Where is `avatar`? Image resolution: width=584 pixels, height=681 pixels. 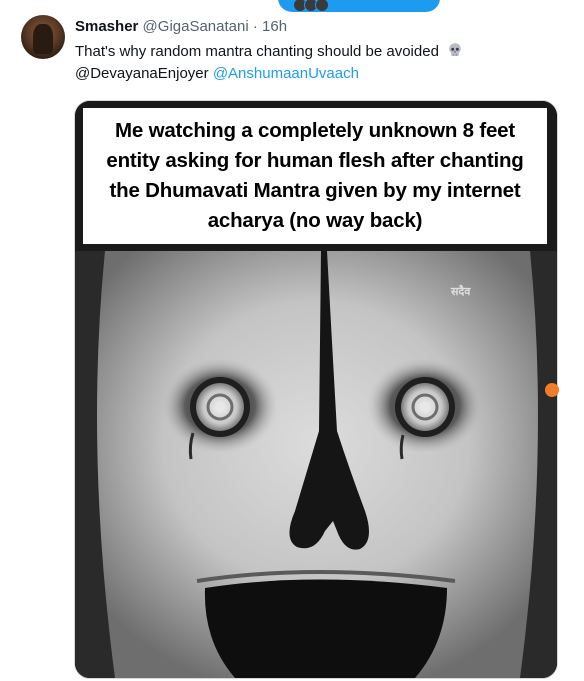 avatar is located at coordinates (43, 37).